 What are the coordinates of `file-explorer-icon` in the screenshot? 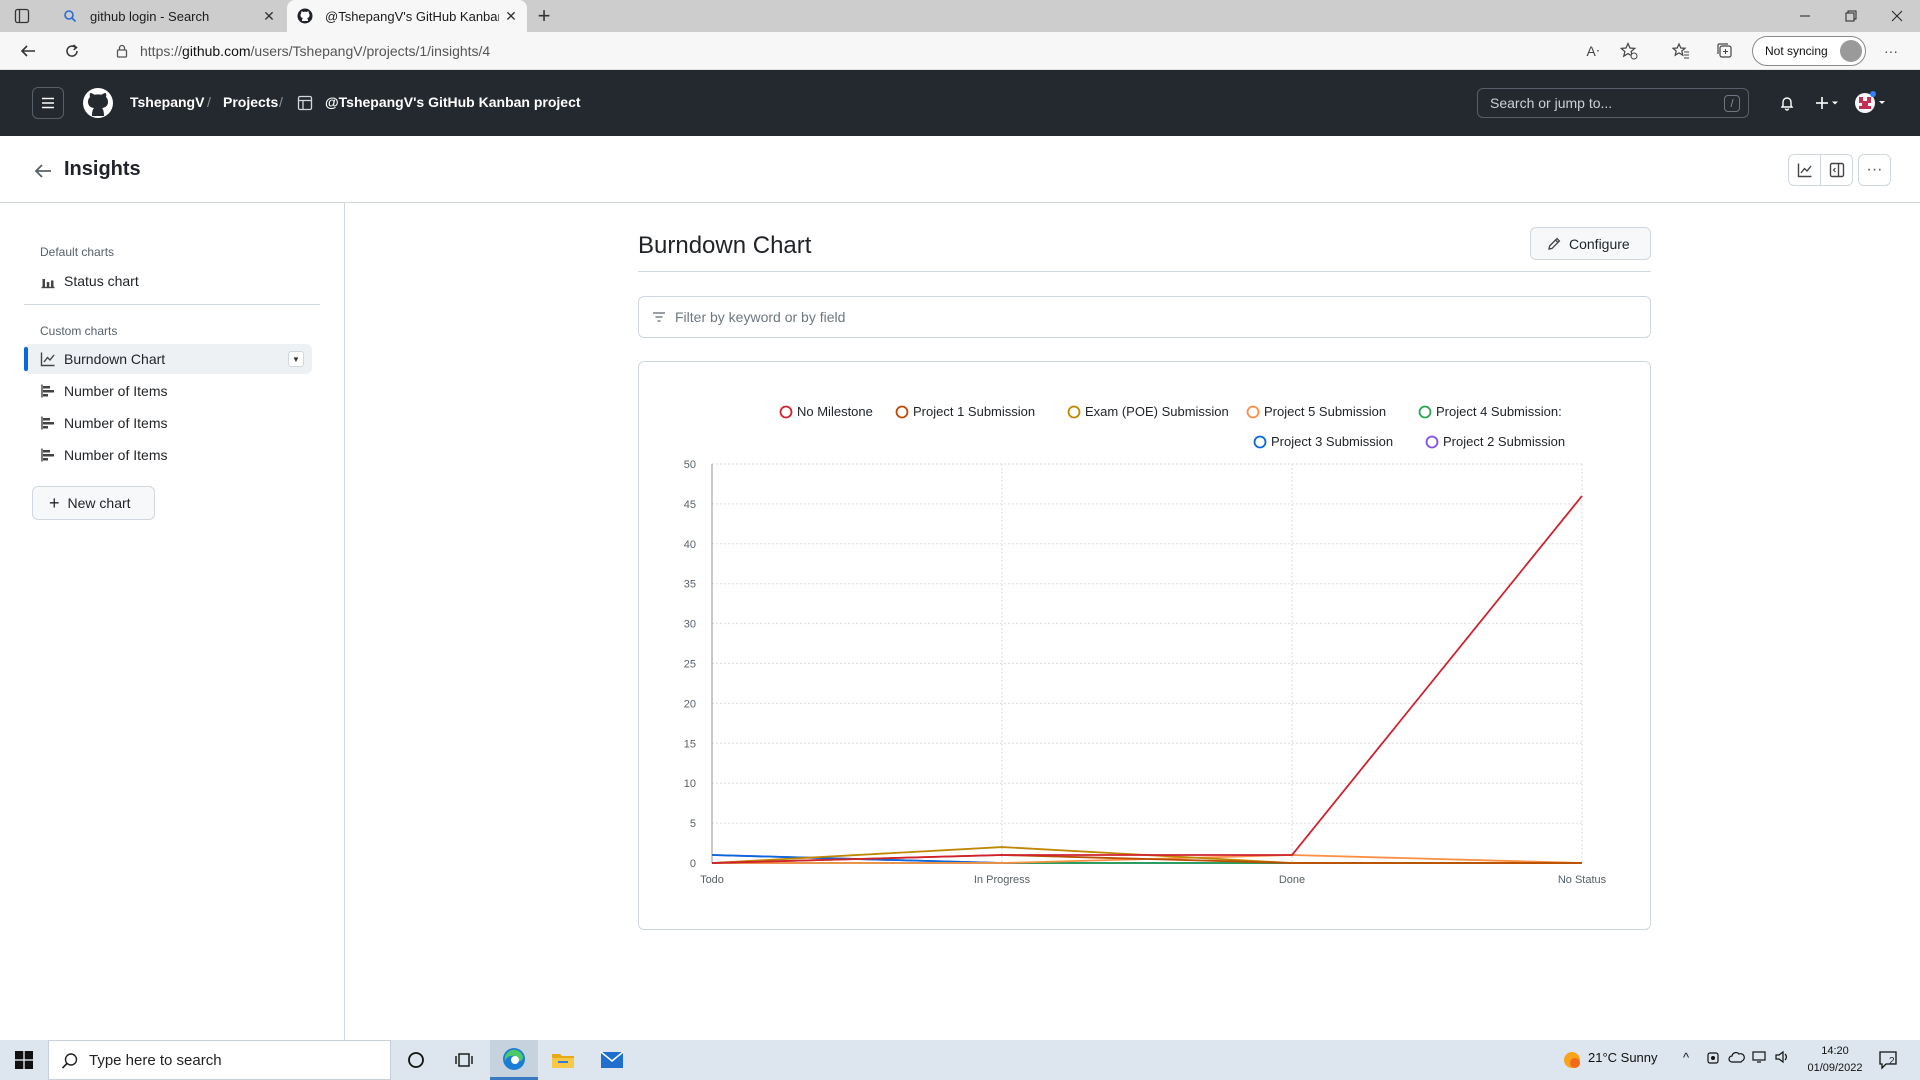 It's located at (563, 1060).